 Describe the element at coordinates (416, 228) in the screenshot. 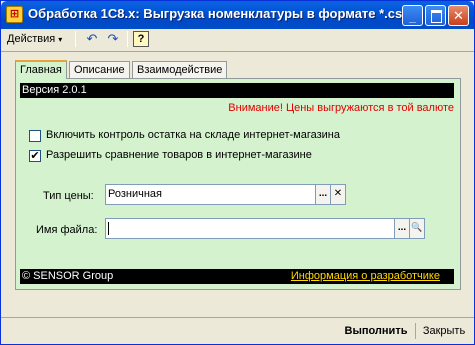

I see `search-icon: 🔍` at that location.